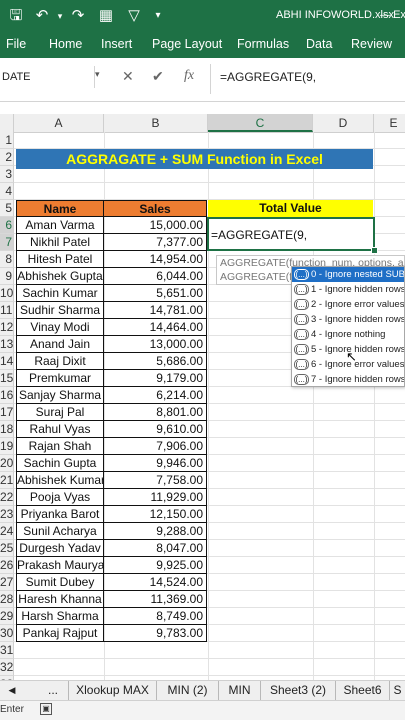  I want to click on insert-function-icon: fx, so click(189, 76).